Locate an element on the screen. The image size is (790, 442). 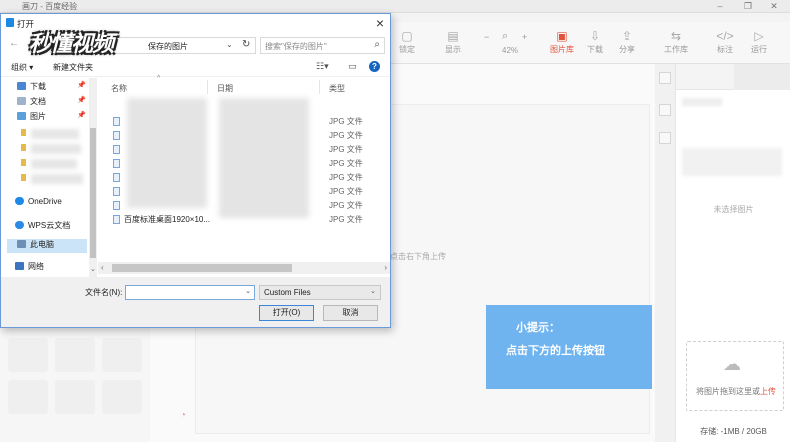
toolbar-lock: ▢ 锁定 is located at coordinates (407, 41).